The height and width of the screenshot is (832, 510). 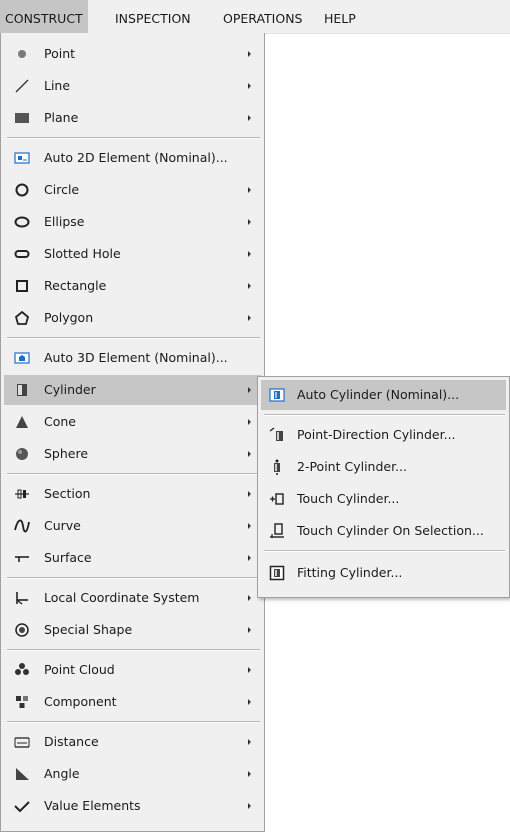 What do you see at coordinates (277, 531) in the screenshot?
I see `touch-cylinder-selection-icon` at bounding box center [277, 531].